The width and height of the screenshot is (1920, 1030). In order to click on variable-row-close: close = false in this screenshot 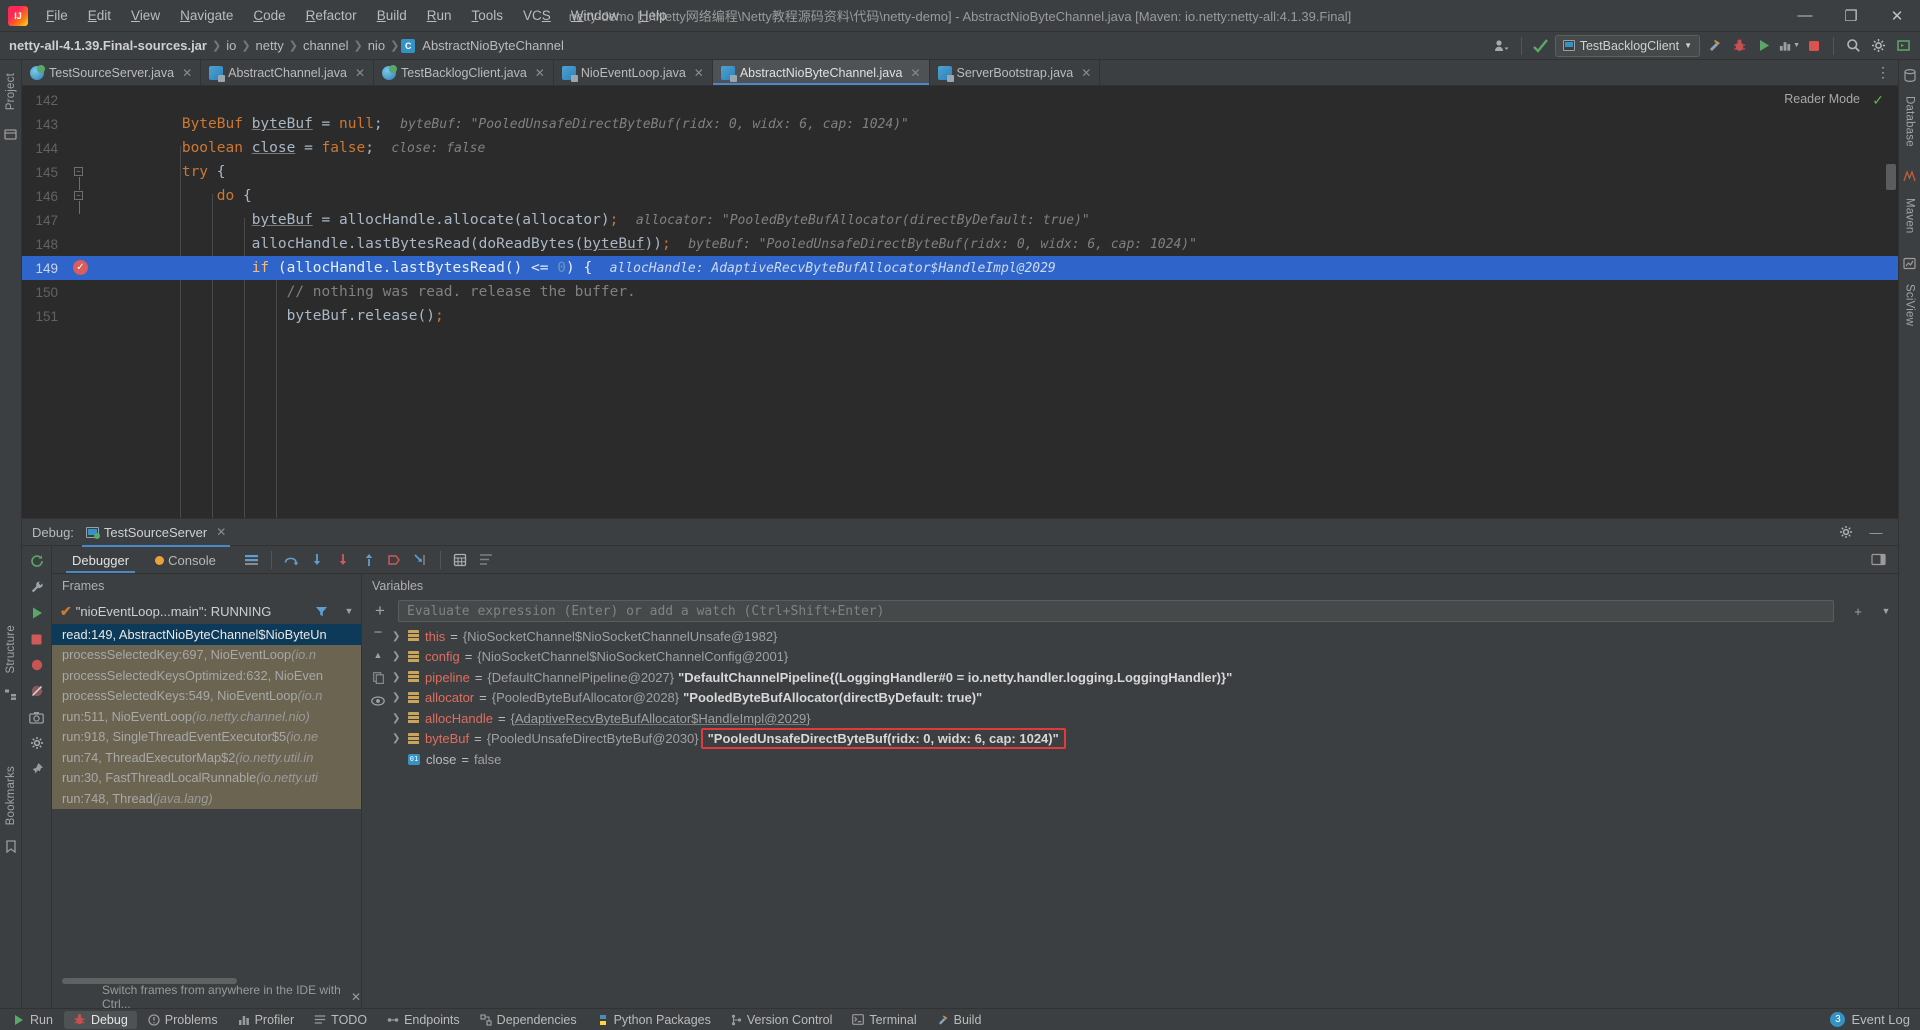, I will do `click(1130, 759)`.